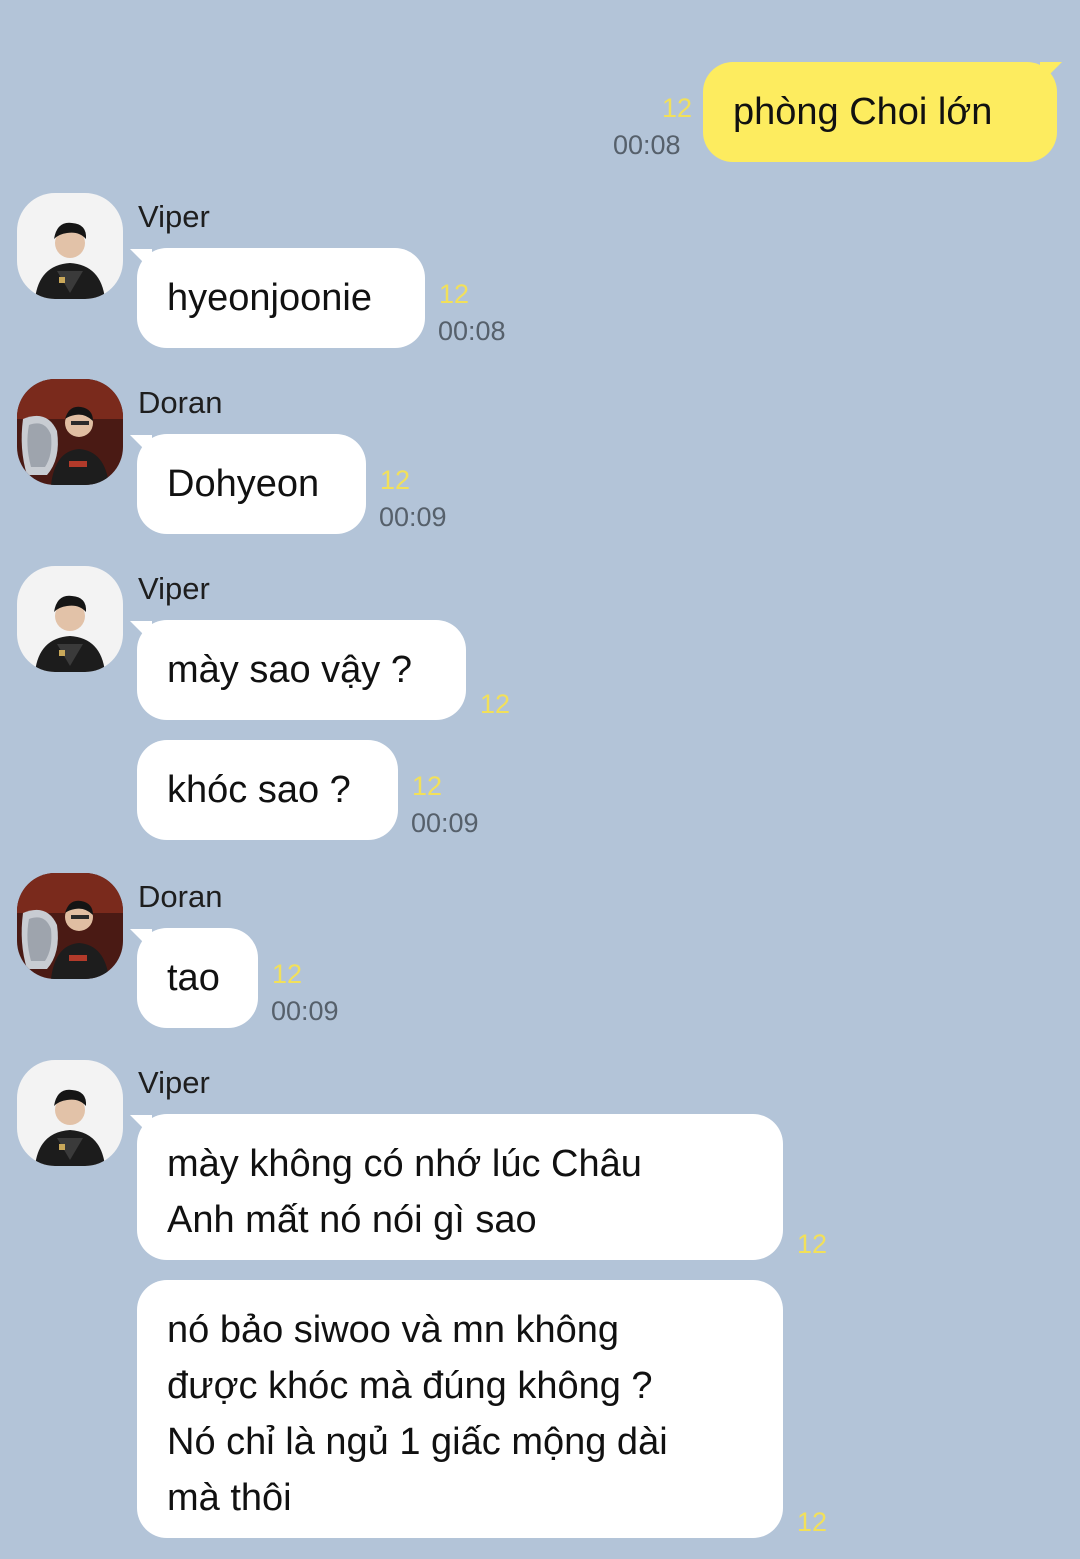 The width and height of the screenshot is (1080, 1559). What do you see at coordinates (301, 670) in the screenshot?
I see `incoming-message-bubble: mày sao vậy ?` at bounding box center [301, 670].